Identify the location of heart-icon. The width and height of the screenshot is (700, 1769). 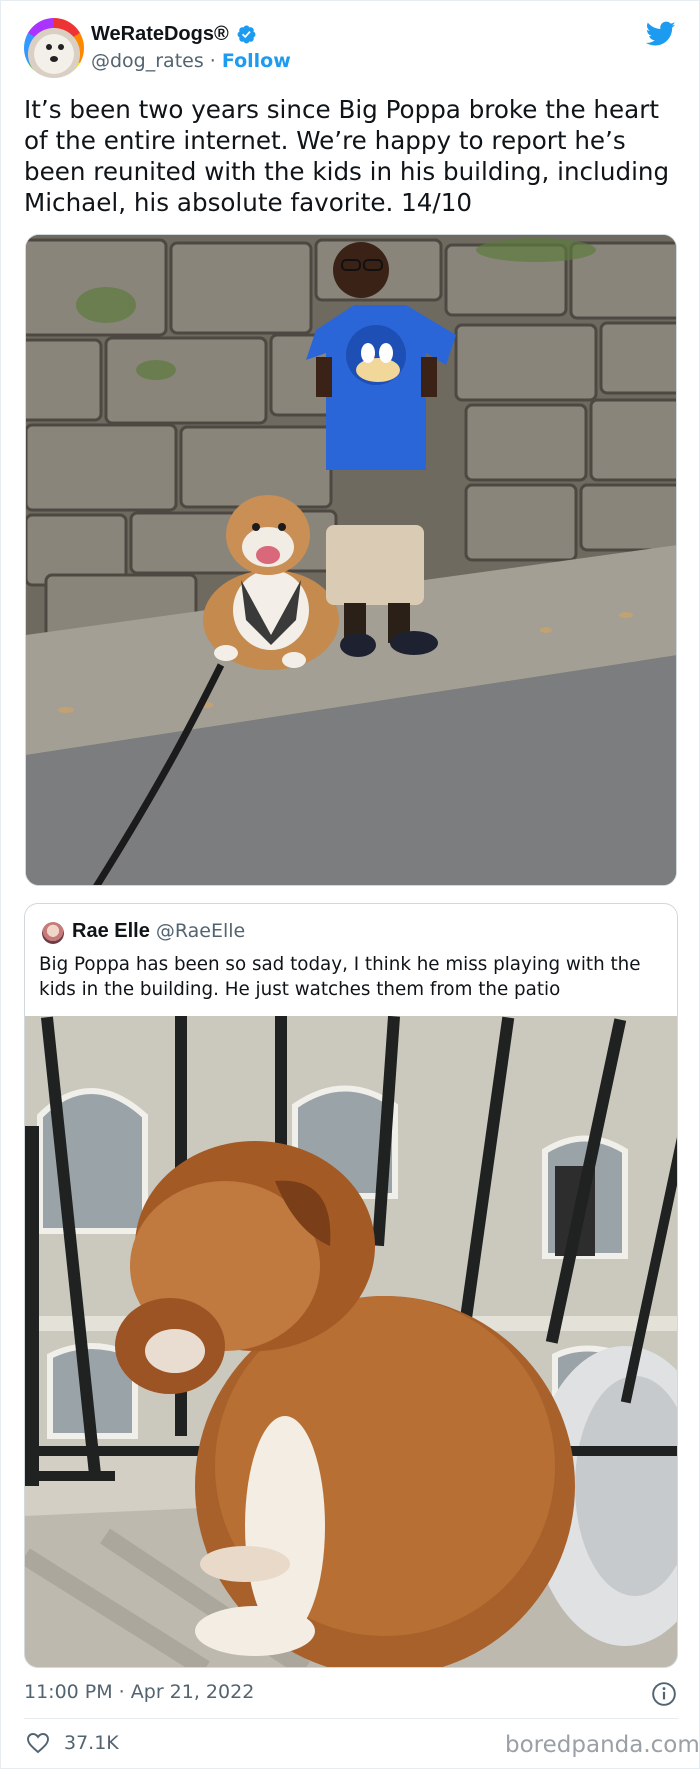
(38, 1743).